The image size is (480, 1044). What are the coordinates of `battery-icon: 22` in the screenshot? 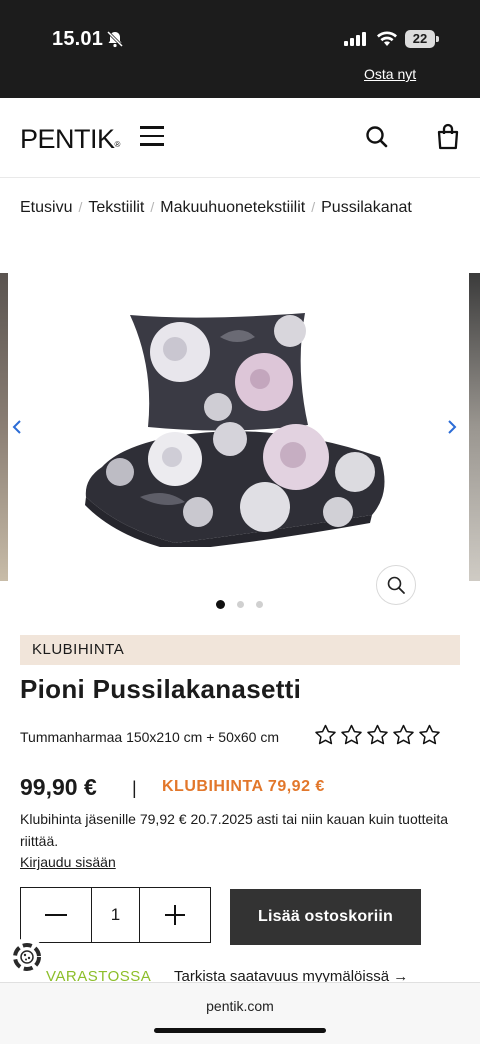 It's located at (420, 39).